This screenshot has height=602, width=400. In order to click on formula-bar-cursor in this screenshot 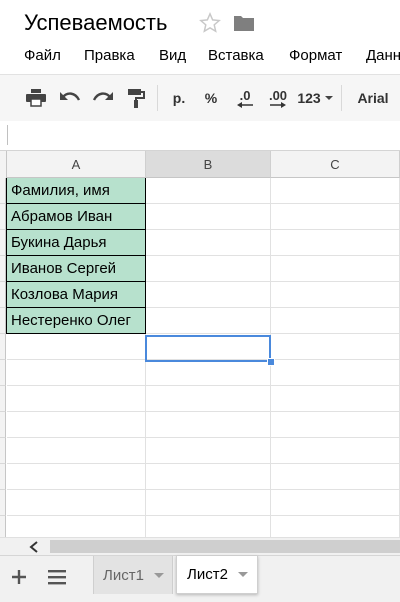, I will do `click(7, 135)`.